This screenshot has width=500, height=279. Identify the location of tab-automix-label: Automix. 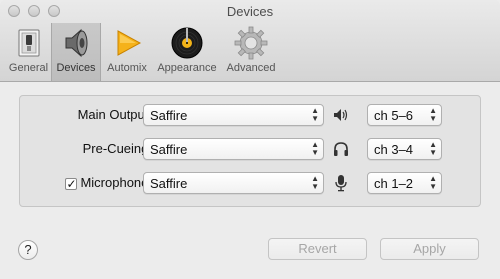
(127, 68).